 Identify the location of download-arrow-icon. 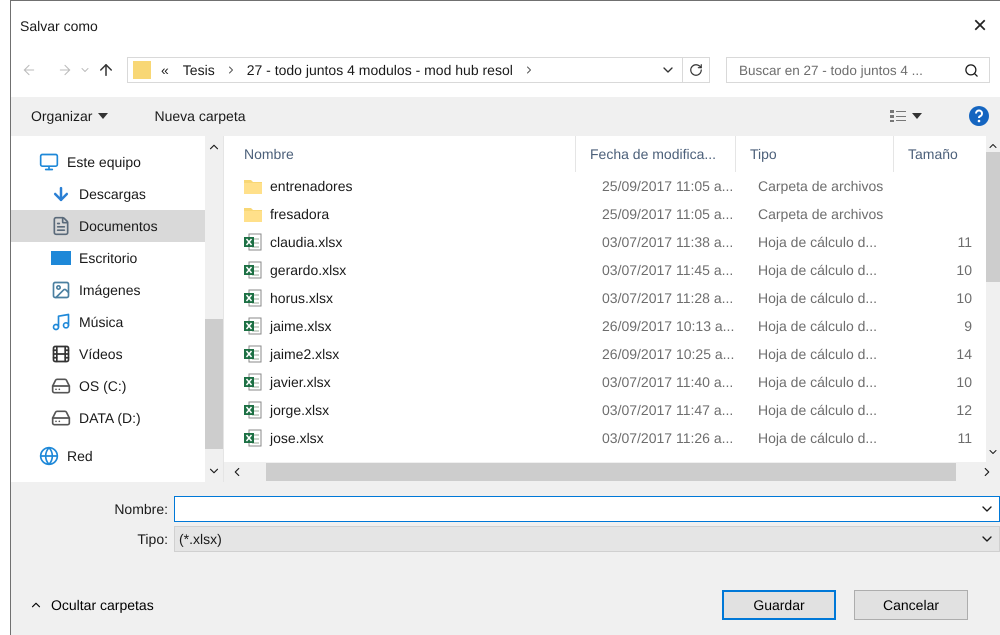
(61, 194).